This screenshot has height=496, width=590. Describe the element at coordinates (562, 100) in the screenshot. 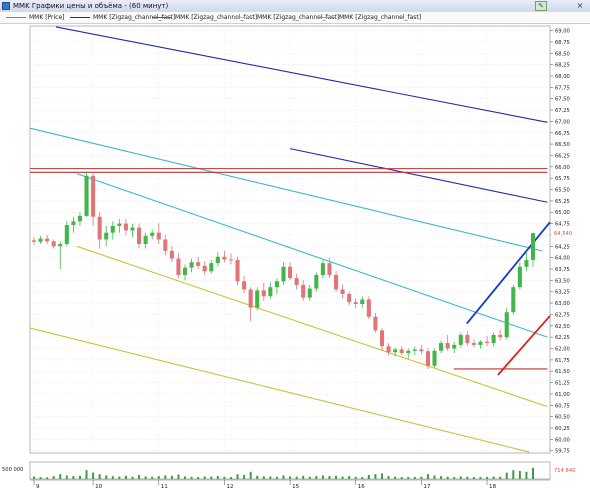

I see `y-tick-label: 67,50` at that location.